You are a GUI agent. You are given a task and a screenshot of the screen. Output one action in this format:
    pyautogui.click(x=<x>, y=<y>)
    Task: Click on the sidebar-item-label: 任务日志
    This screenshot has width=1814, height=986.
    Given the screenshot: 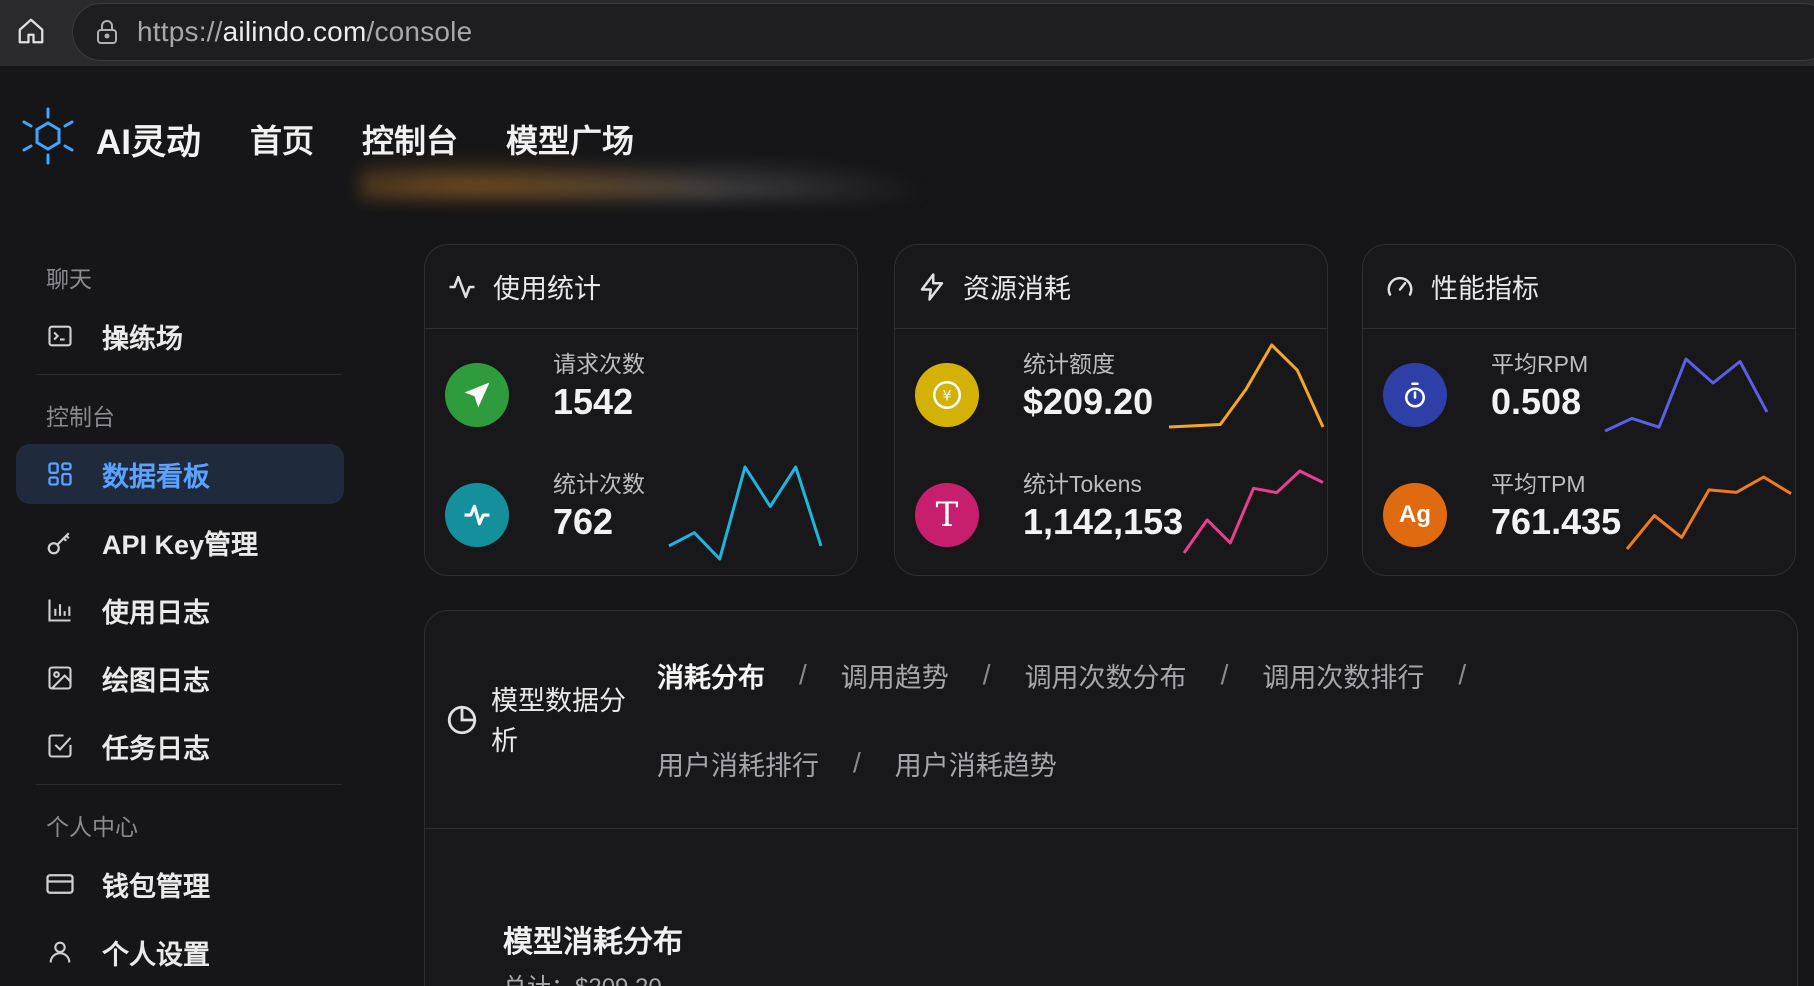 What is the action you would take?
    pyautogui.click(x=156, y=748)
    